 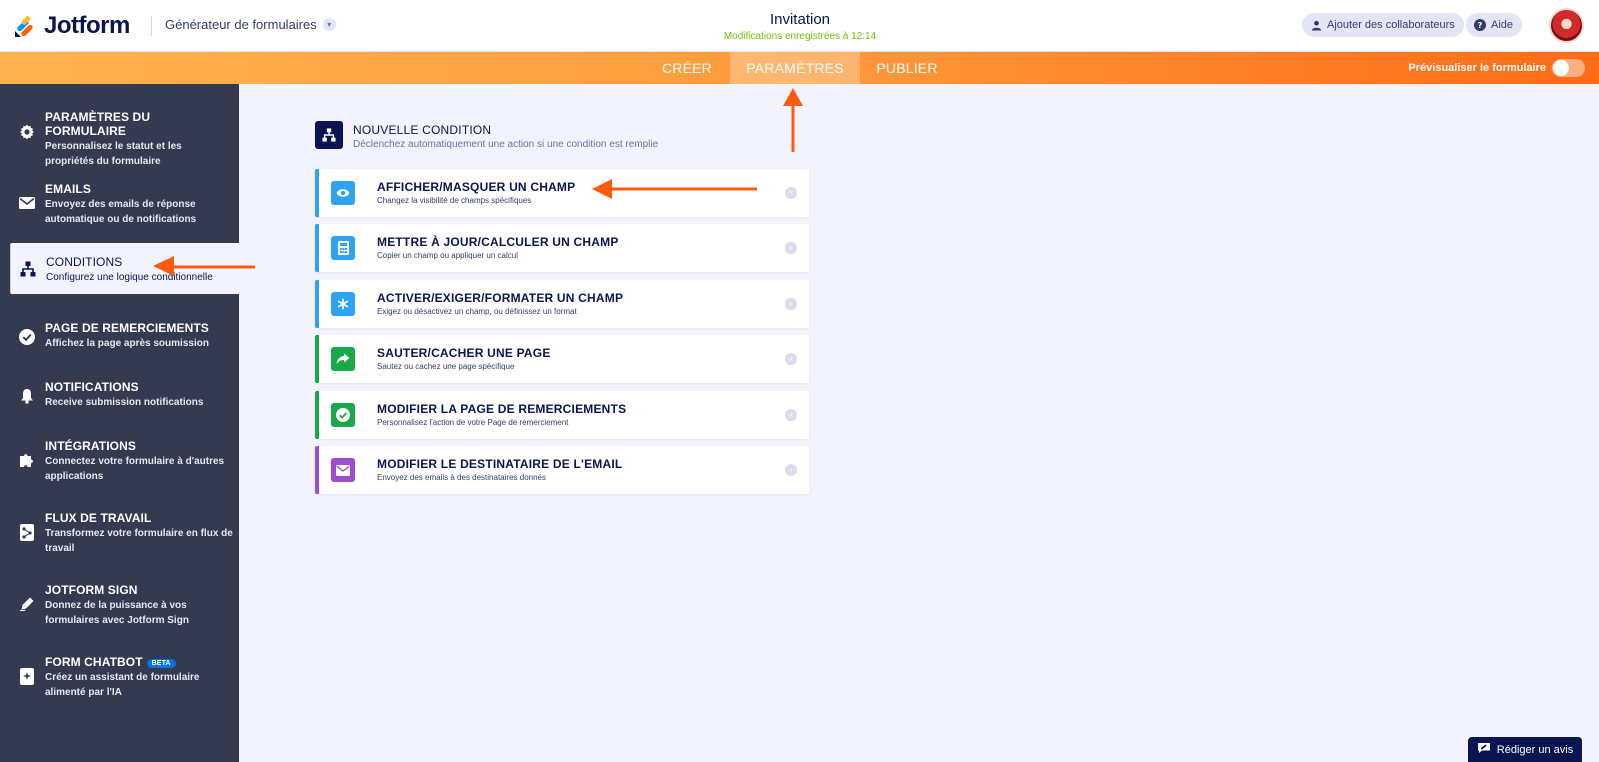 I want to click on card-title: SAUTER/CACHER UNE PAGE, so click(x=464, y=353).